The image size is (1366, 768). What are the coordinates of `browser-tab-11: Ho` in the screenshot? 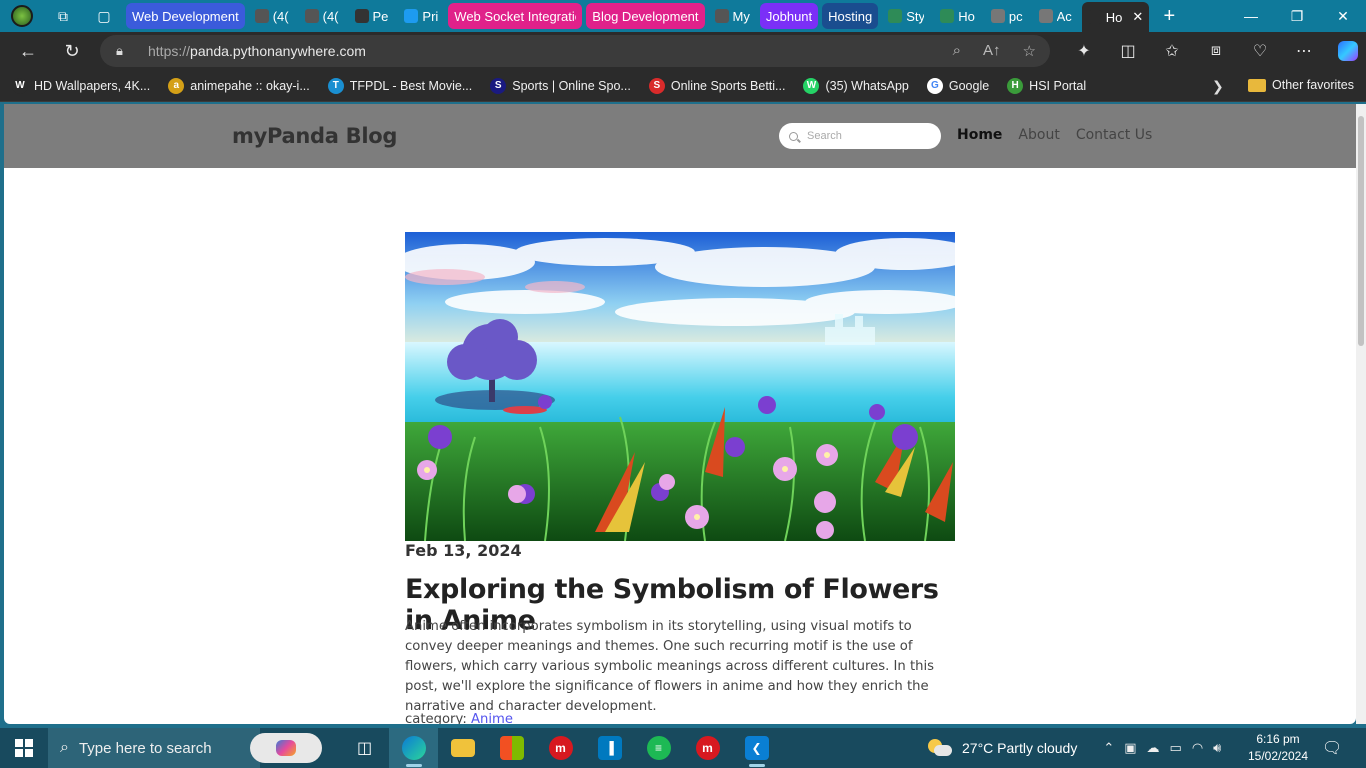 It's located at (957, 16).